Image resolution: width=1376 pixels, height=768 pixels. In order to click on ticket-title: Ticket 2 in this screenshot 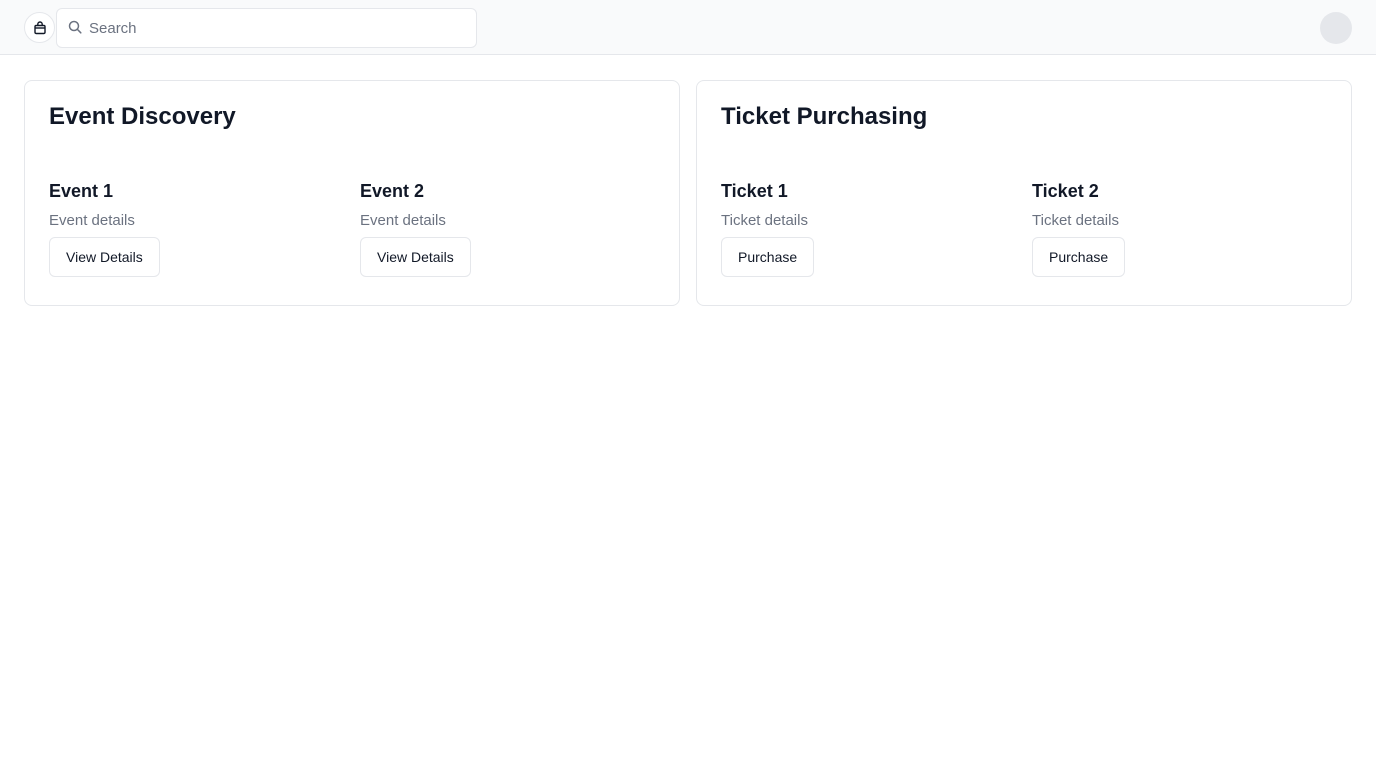, I will do `click(1065, 191)`.